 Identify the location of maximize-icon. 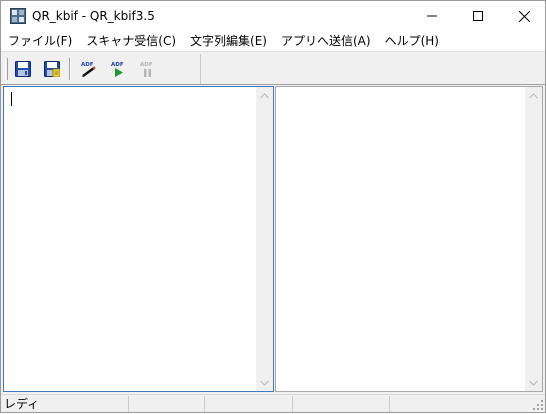
(478, 16).